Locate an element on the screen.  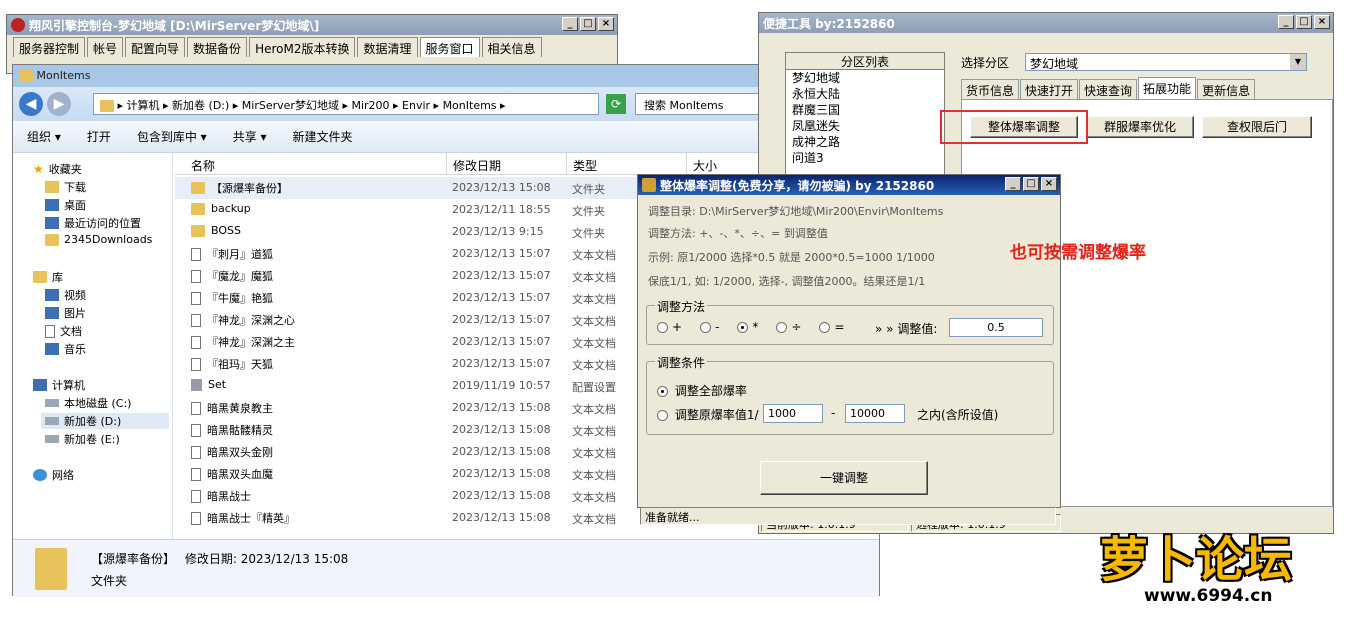
op-option: * is located at coordinates (747, 327).